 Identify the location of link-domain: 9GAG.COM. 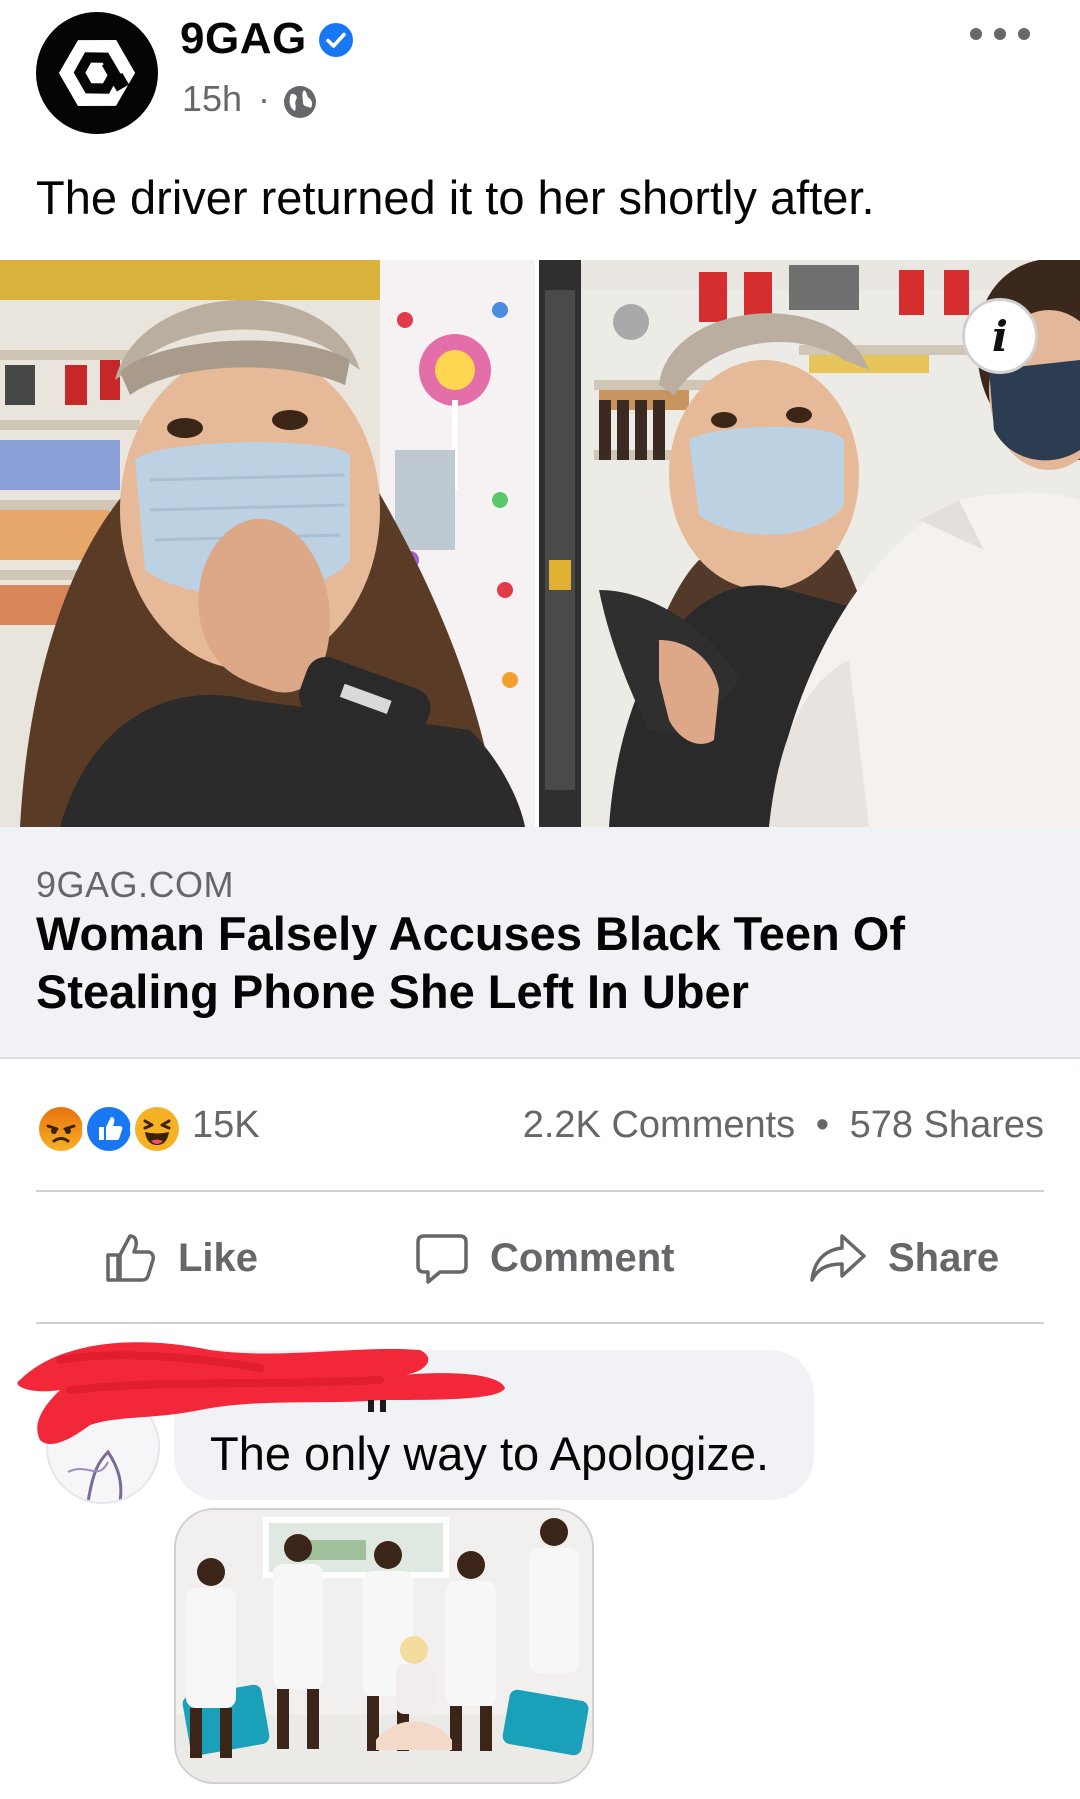
(135, 884).